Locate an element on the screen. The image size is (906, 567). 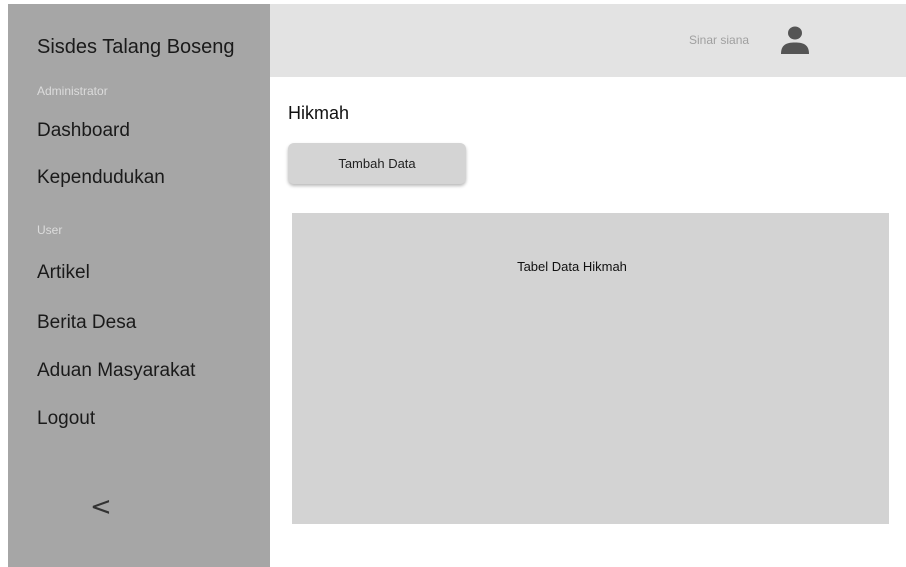
sidebar-item-artikel: Artikel is located at coordinates (63, 273).